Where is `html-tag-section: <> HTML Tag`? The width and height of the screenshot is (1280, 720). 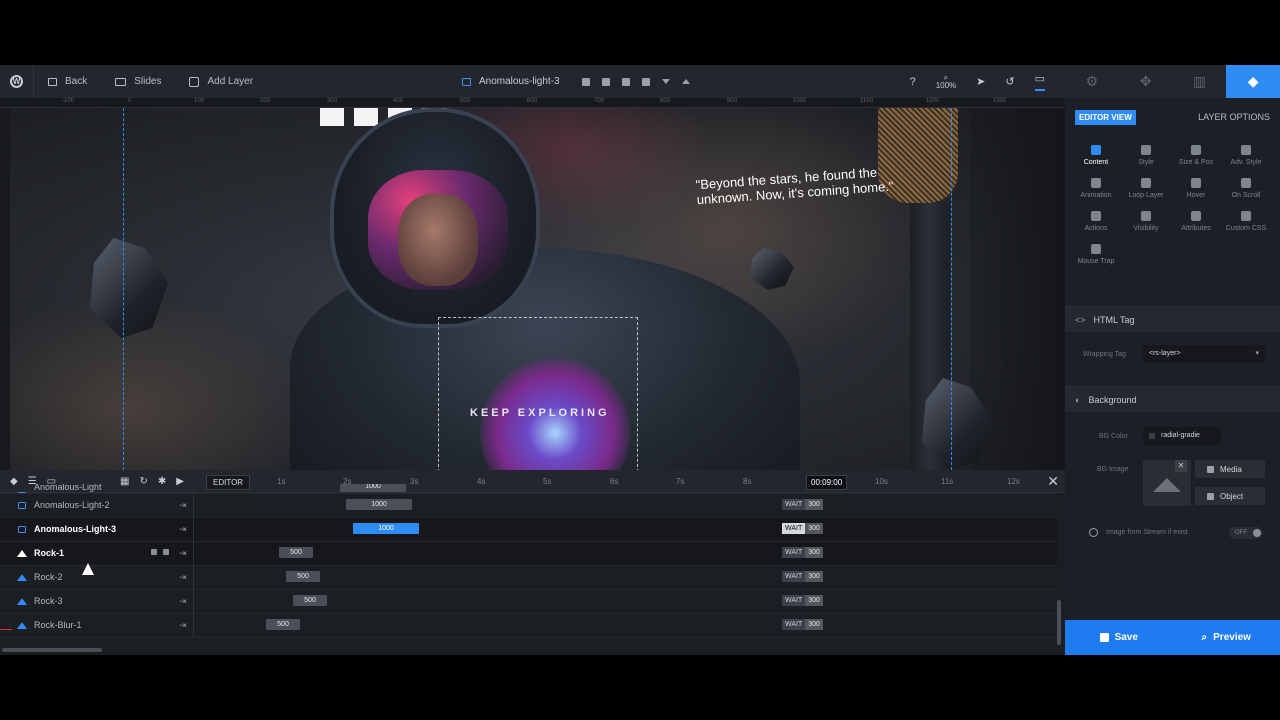 html-tag-section: <> HTML Tag is located at coordinates (1172, 319).